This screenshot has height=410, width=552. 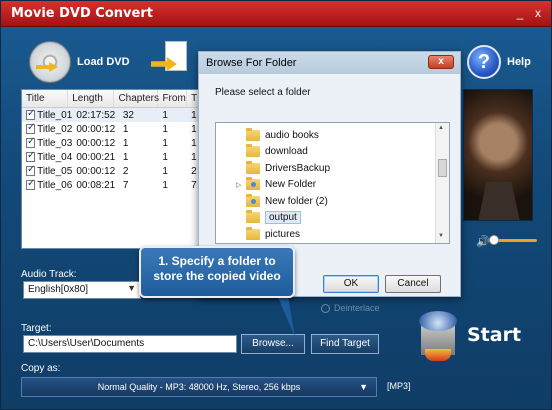 I want to click on table-row: Title_0500:00:12212, so click(x=111, y=171).